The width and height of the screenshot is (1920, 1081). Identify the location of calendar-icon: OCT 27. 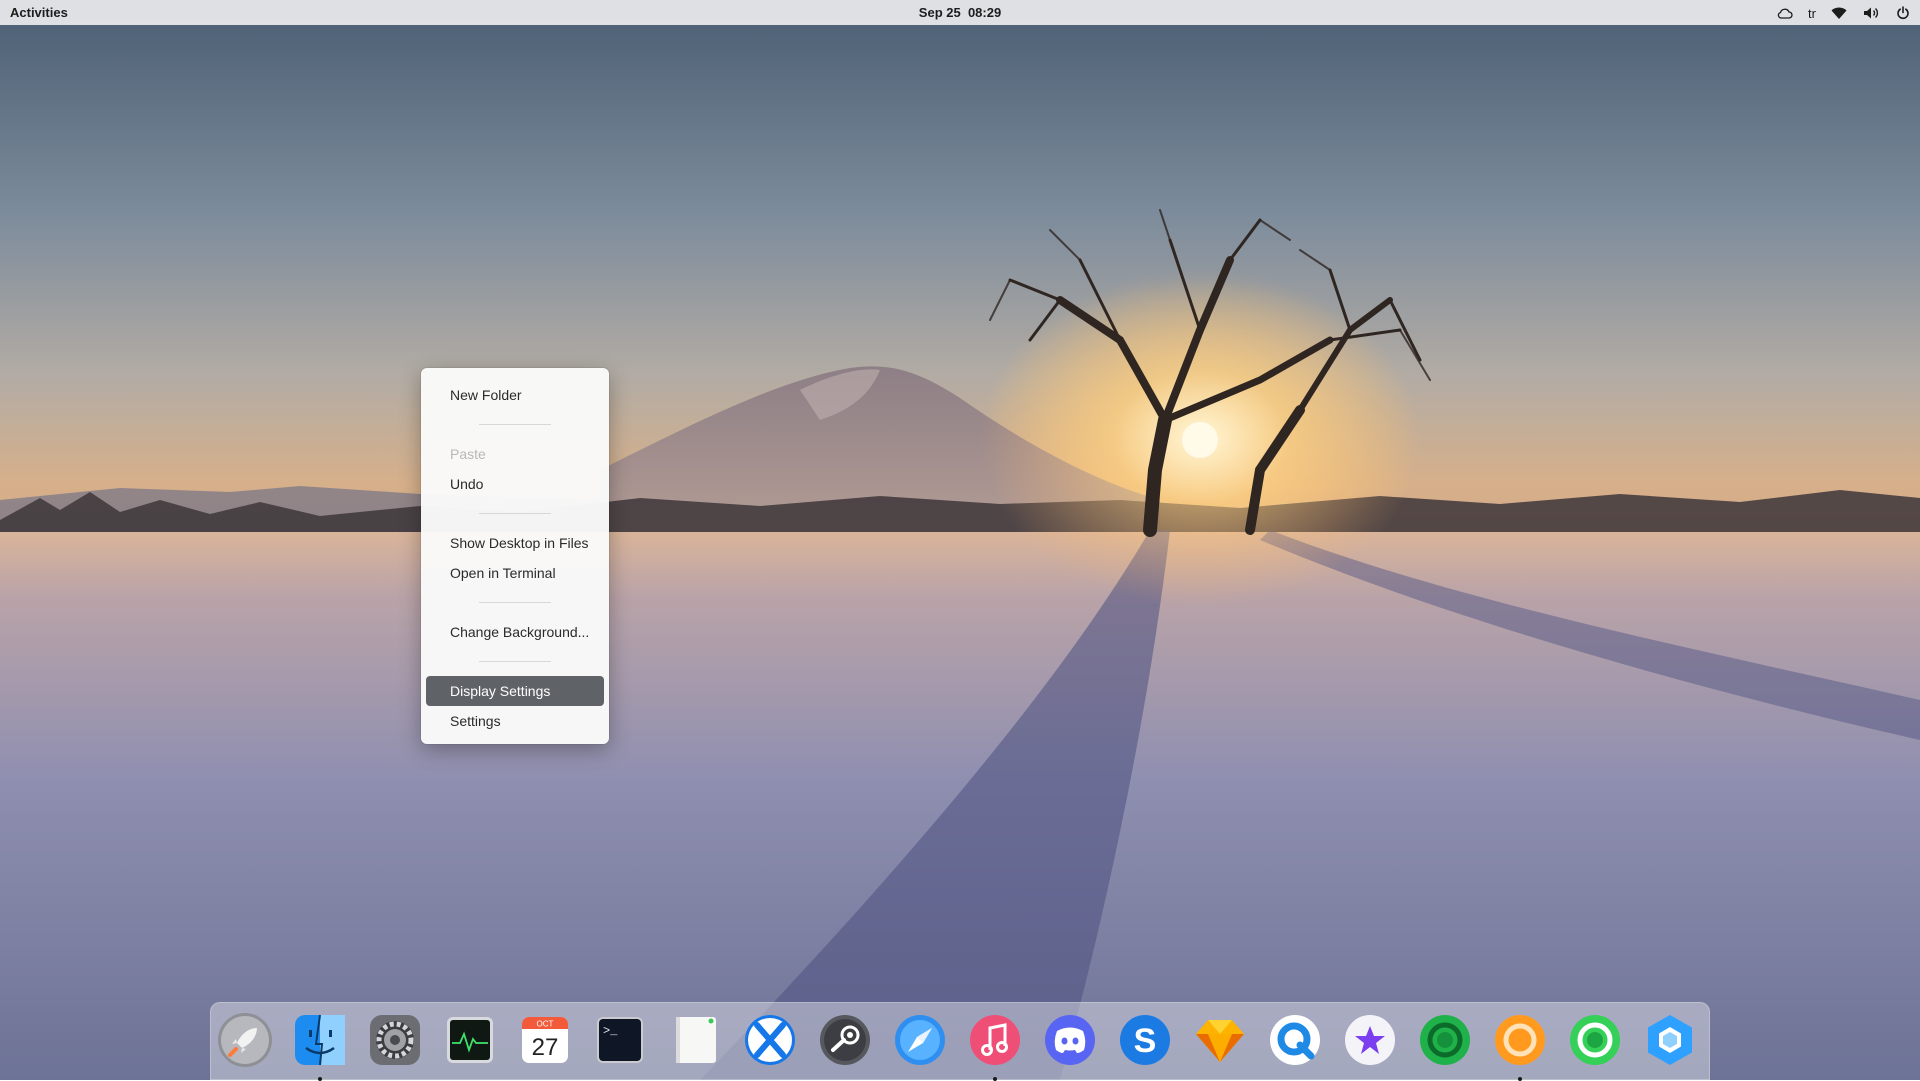
(545, 1040).